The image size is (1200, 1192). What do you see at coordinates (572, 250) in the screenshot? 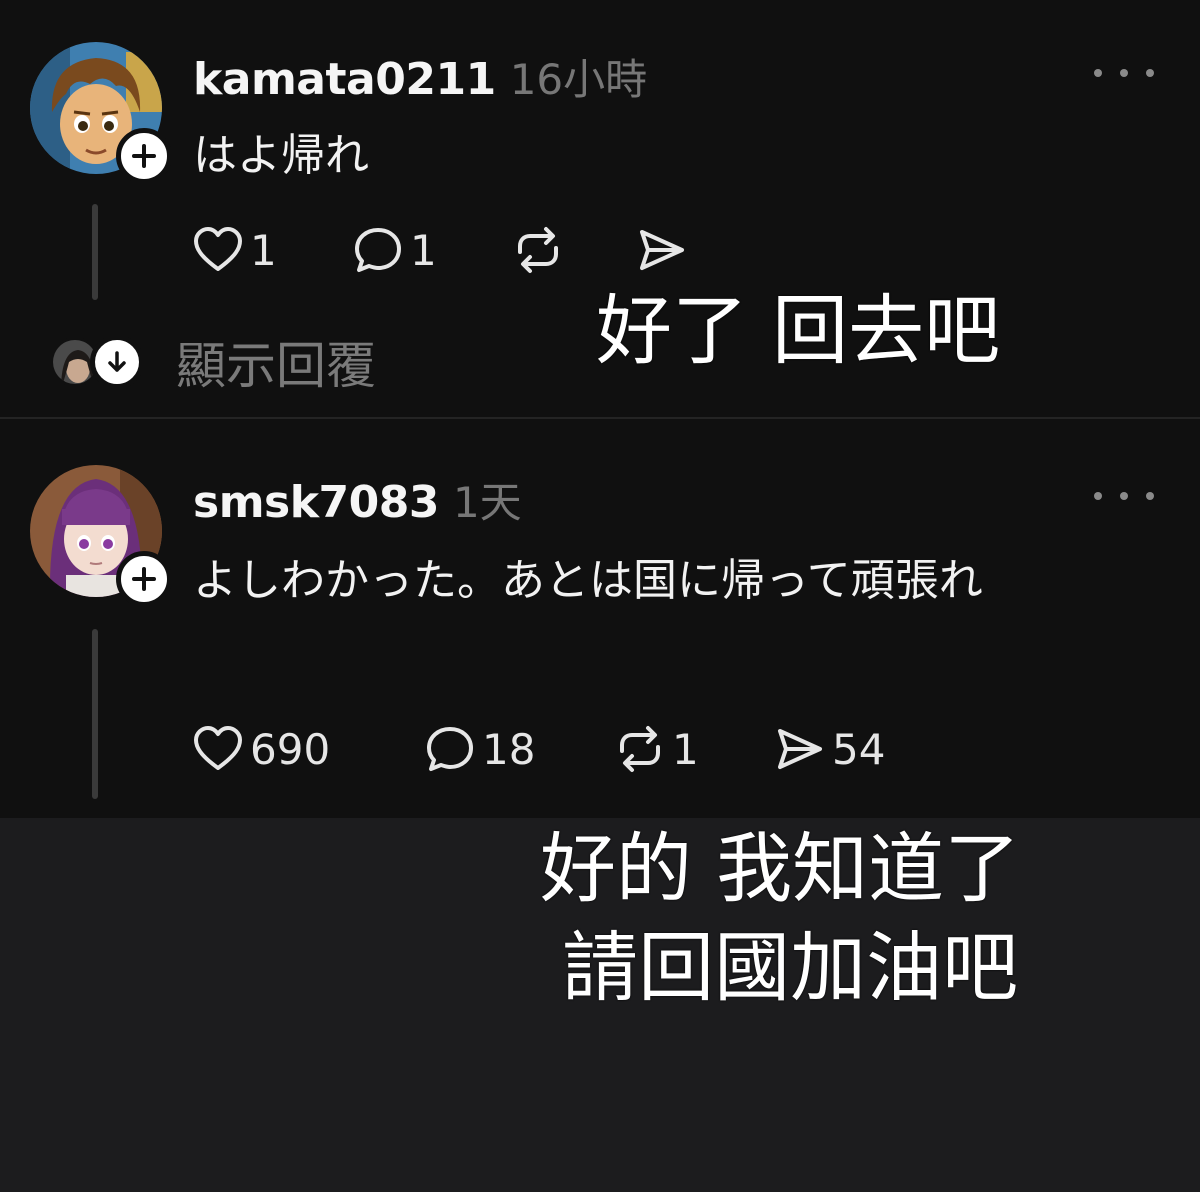
I see `repost-button` at bounding box center [572, 250].